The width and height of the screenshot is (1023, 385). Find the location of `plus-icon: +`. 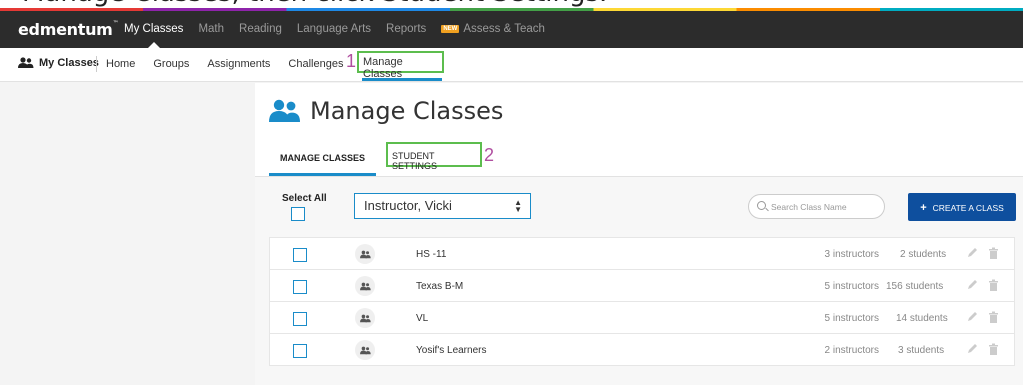

plus-icon: + is located at coordinates (923, 208).